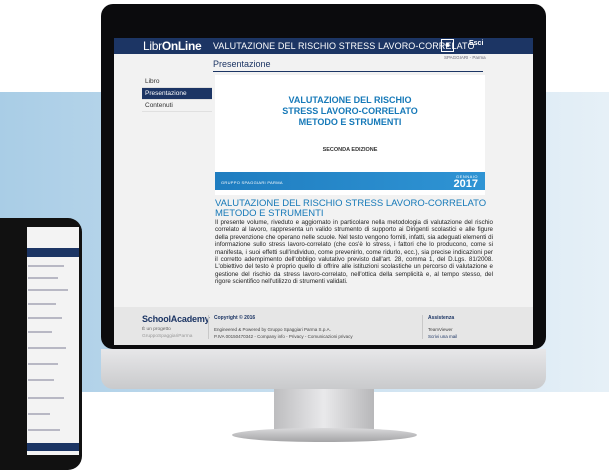  I want to click on sidebar: Libro Presentazione Contenuti, so click(177, 94).